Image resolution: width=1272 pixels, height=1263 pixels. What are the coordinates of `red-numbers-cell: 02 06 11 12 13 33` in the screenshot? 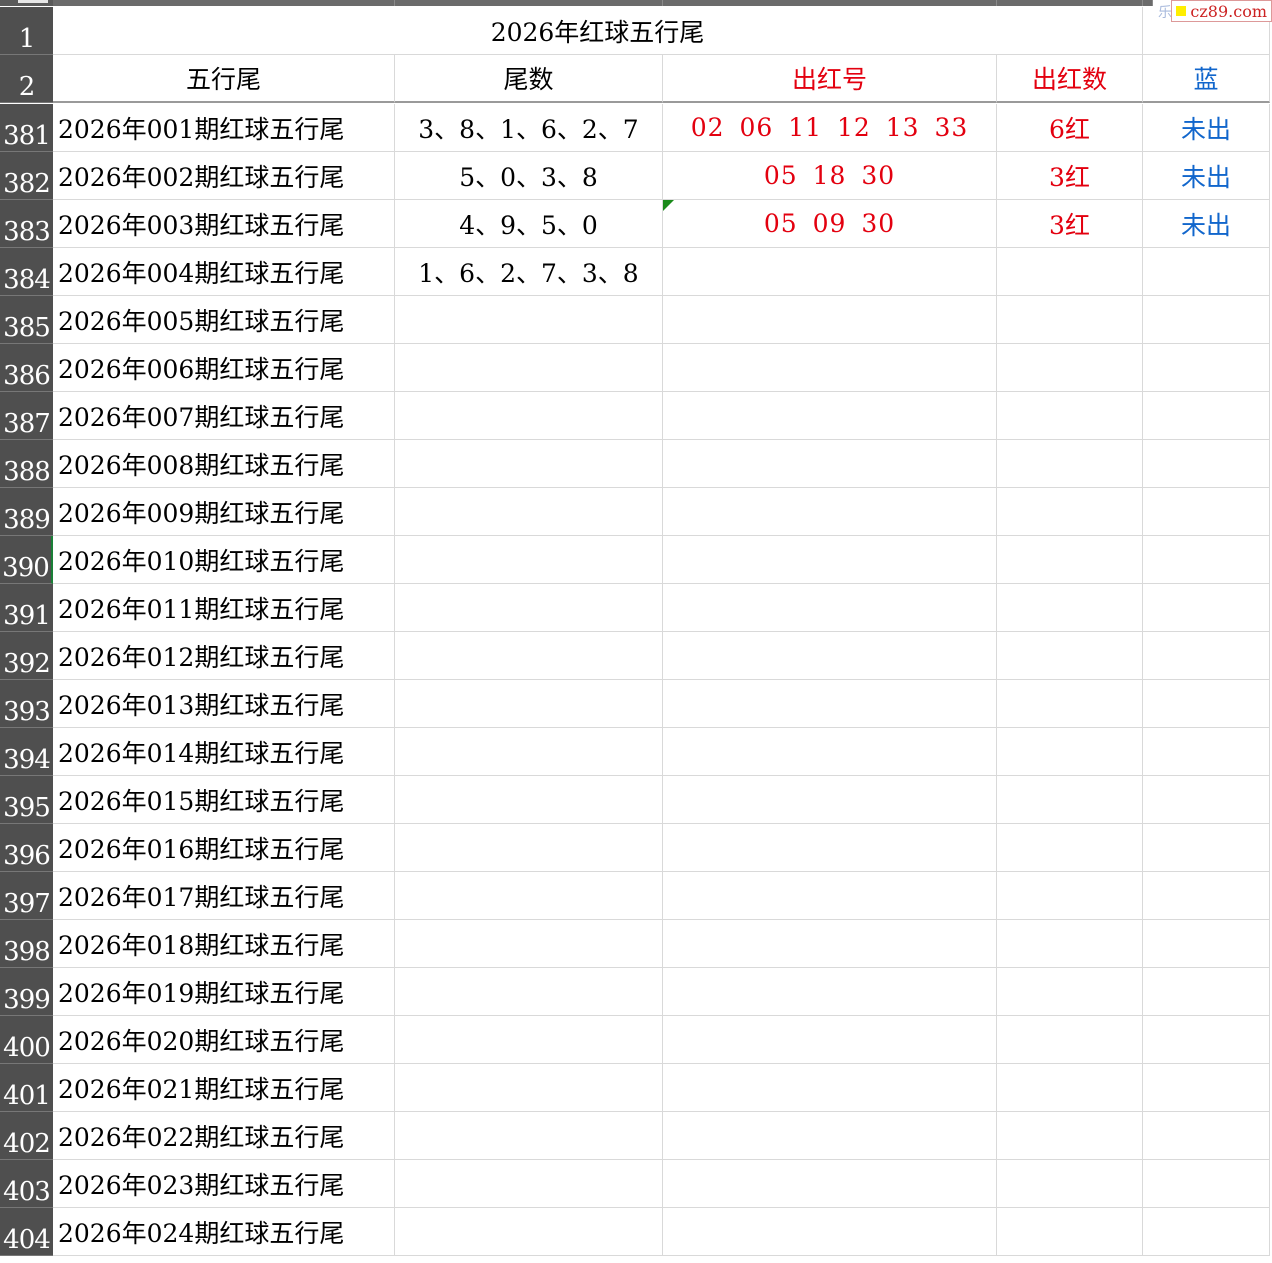 It's located at (830, 128).